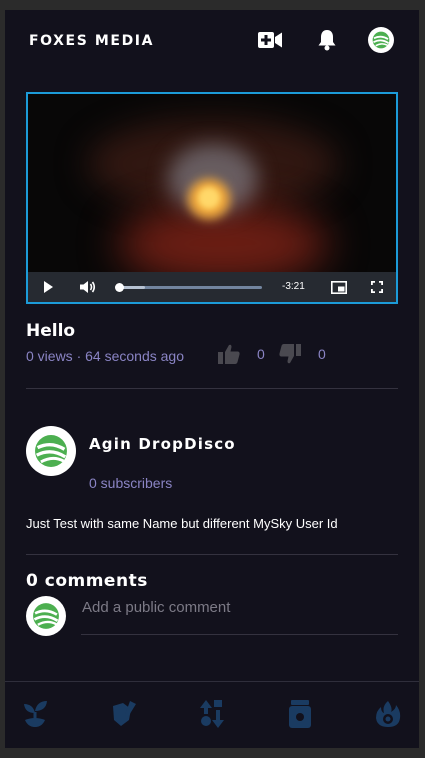  I want to click on jar-icon, so click(300, 714).